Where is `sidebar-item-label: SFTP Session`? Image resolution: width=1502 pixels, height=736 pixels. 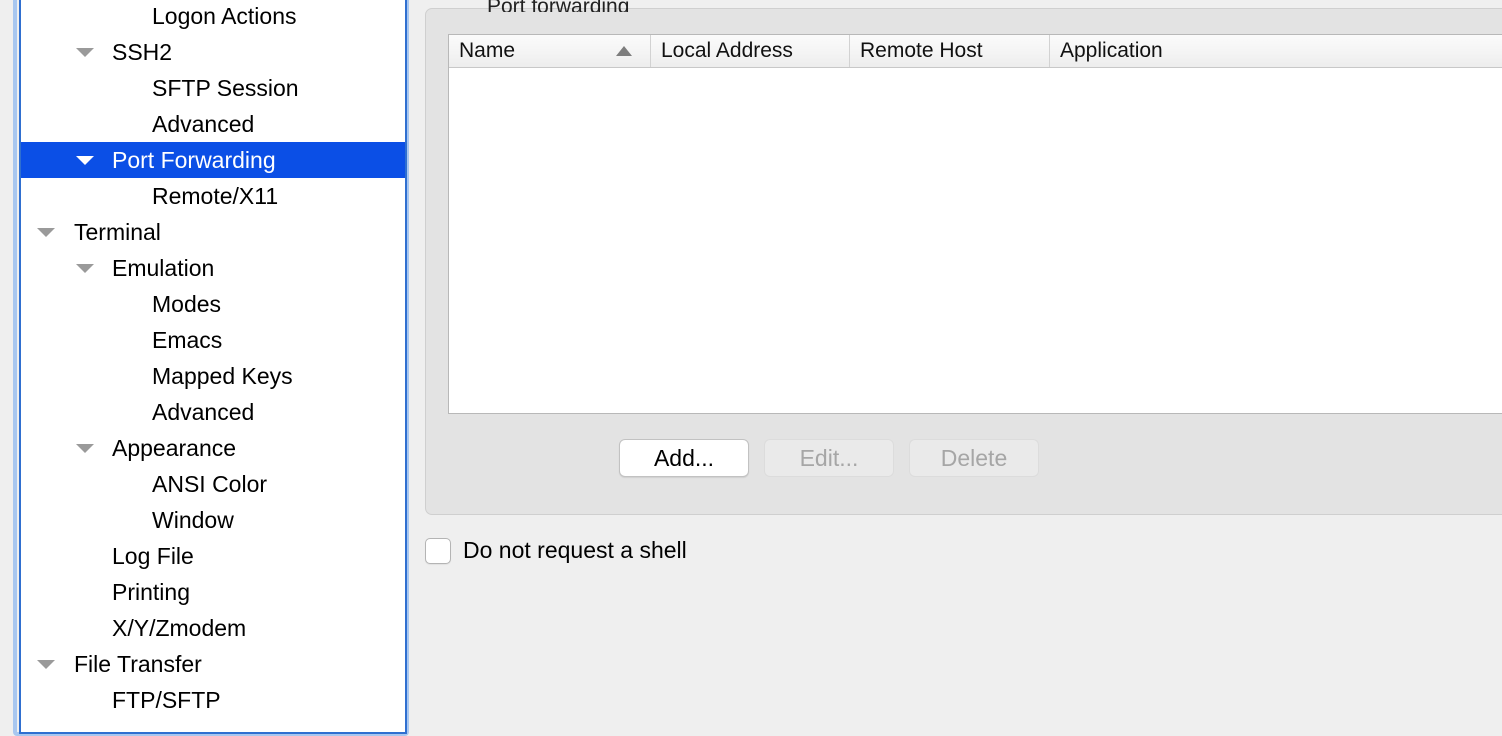 sidebar-item-label: SFTP Session is located at coordinates (225, 88).